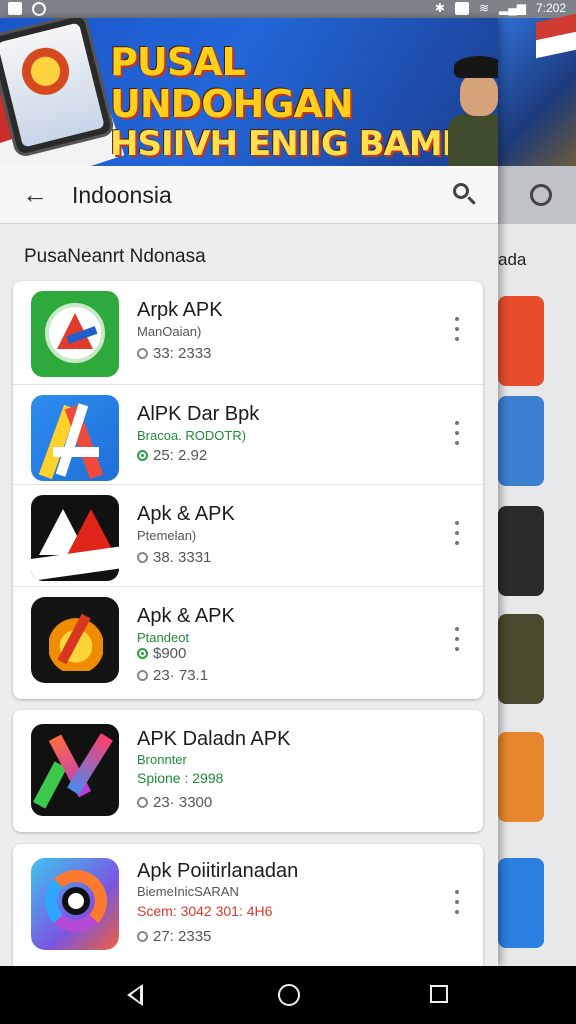  What do you see at coordinates (550, 8) in the screenshot?
I see `status-time: 7:202` at bounding box center [550, 8].